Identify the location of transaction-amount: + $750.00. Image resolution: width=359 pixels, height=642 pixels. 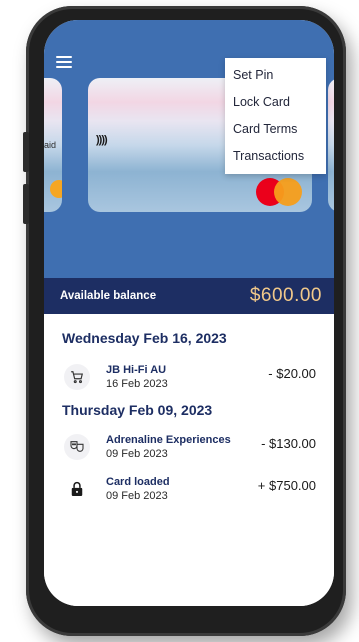
(286, 485).